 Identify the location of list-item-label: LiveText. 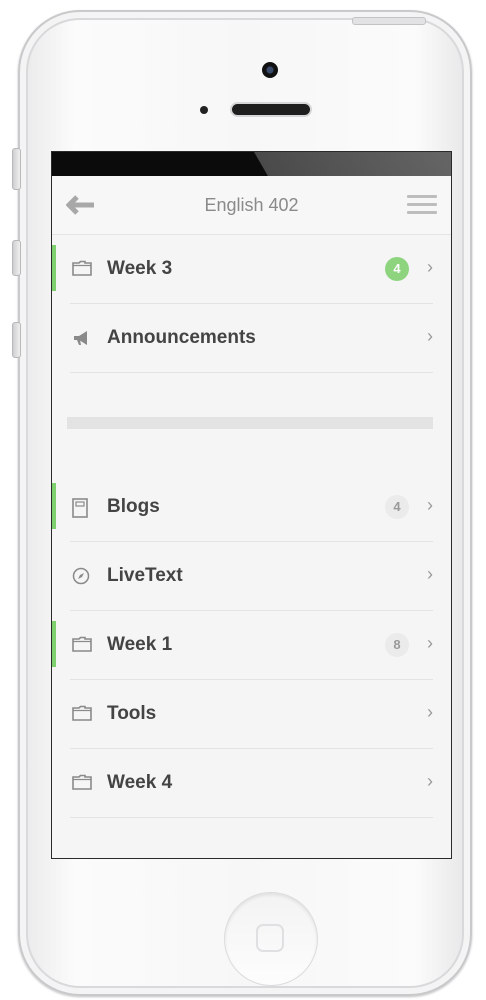
(145, 575).